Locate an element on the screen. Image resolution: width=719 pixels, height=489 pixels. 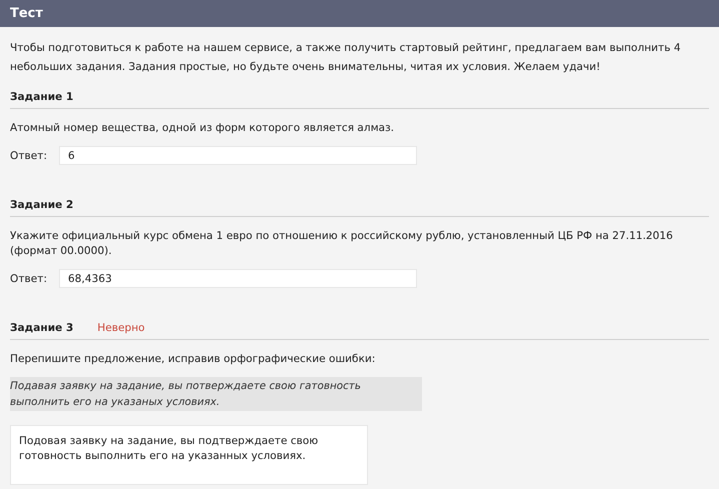
answer-textarea: Подовая заявку на задание, вы подтверждаете свою готовность выполнить его на указанных условиях. is located at coordinates (189, 455).